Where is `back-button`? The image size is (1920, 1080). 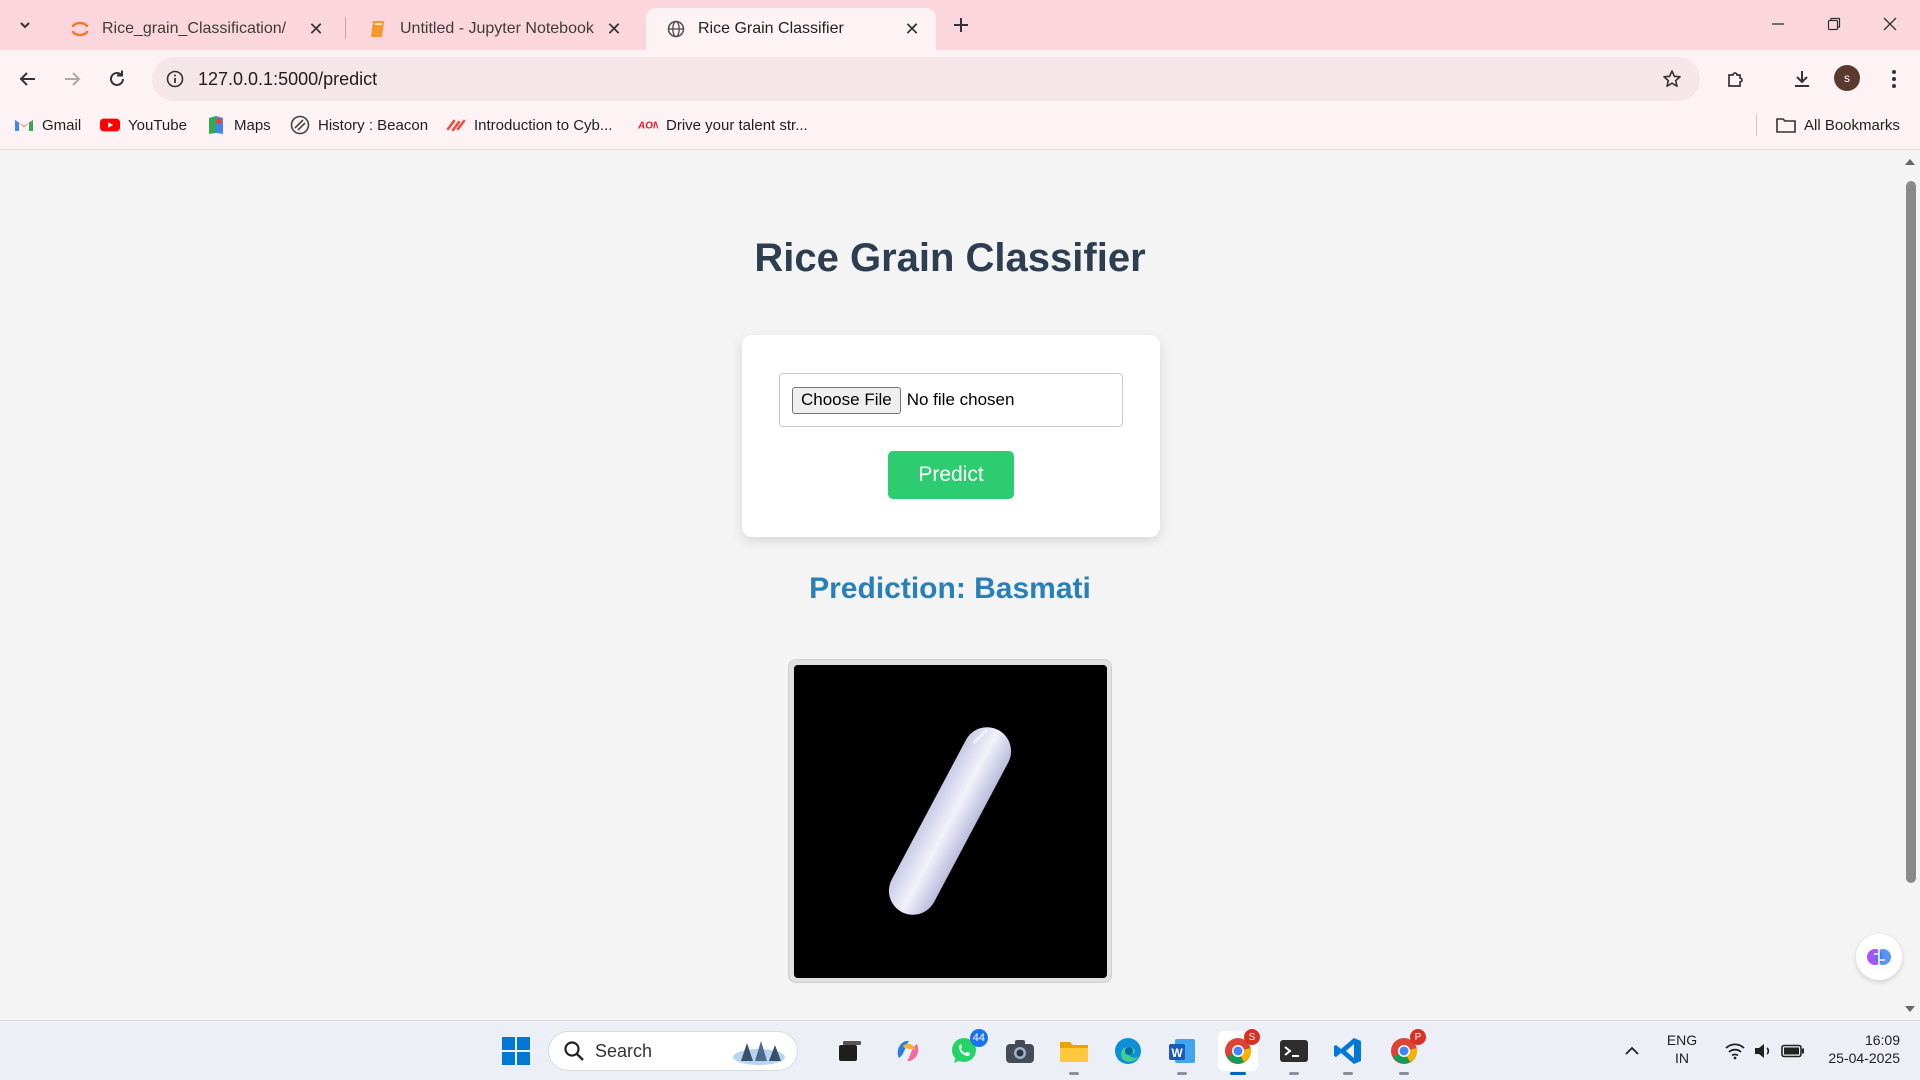 back-button is located at coordinates (28, 79).